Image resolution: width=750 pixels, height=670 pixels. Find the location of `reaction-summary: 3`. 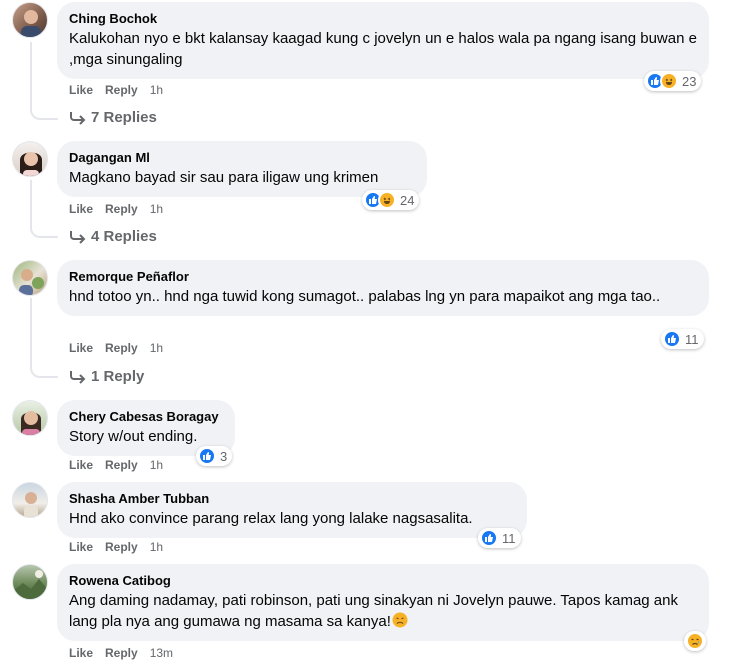

reaction-summary: 3 is located at coordinates (214, 456).